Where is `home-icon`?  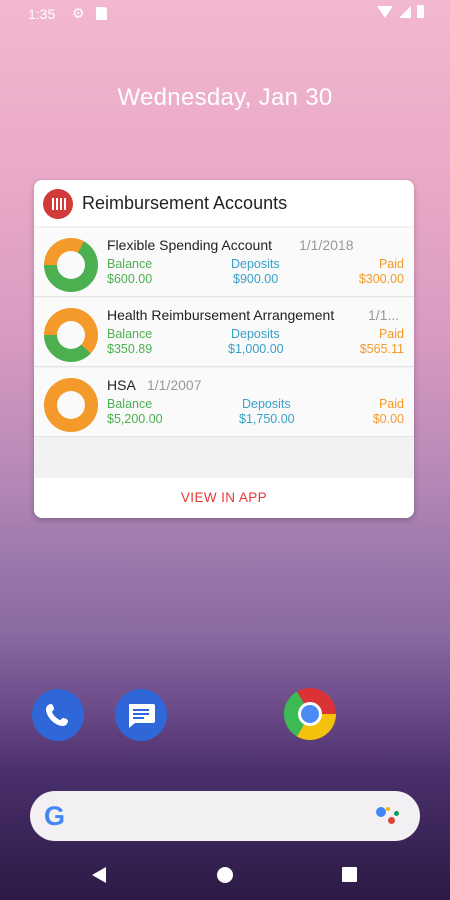
home-icon is located at coordinates (225, 875).